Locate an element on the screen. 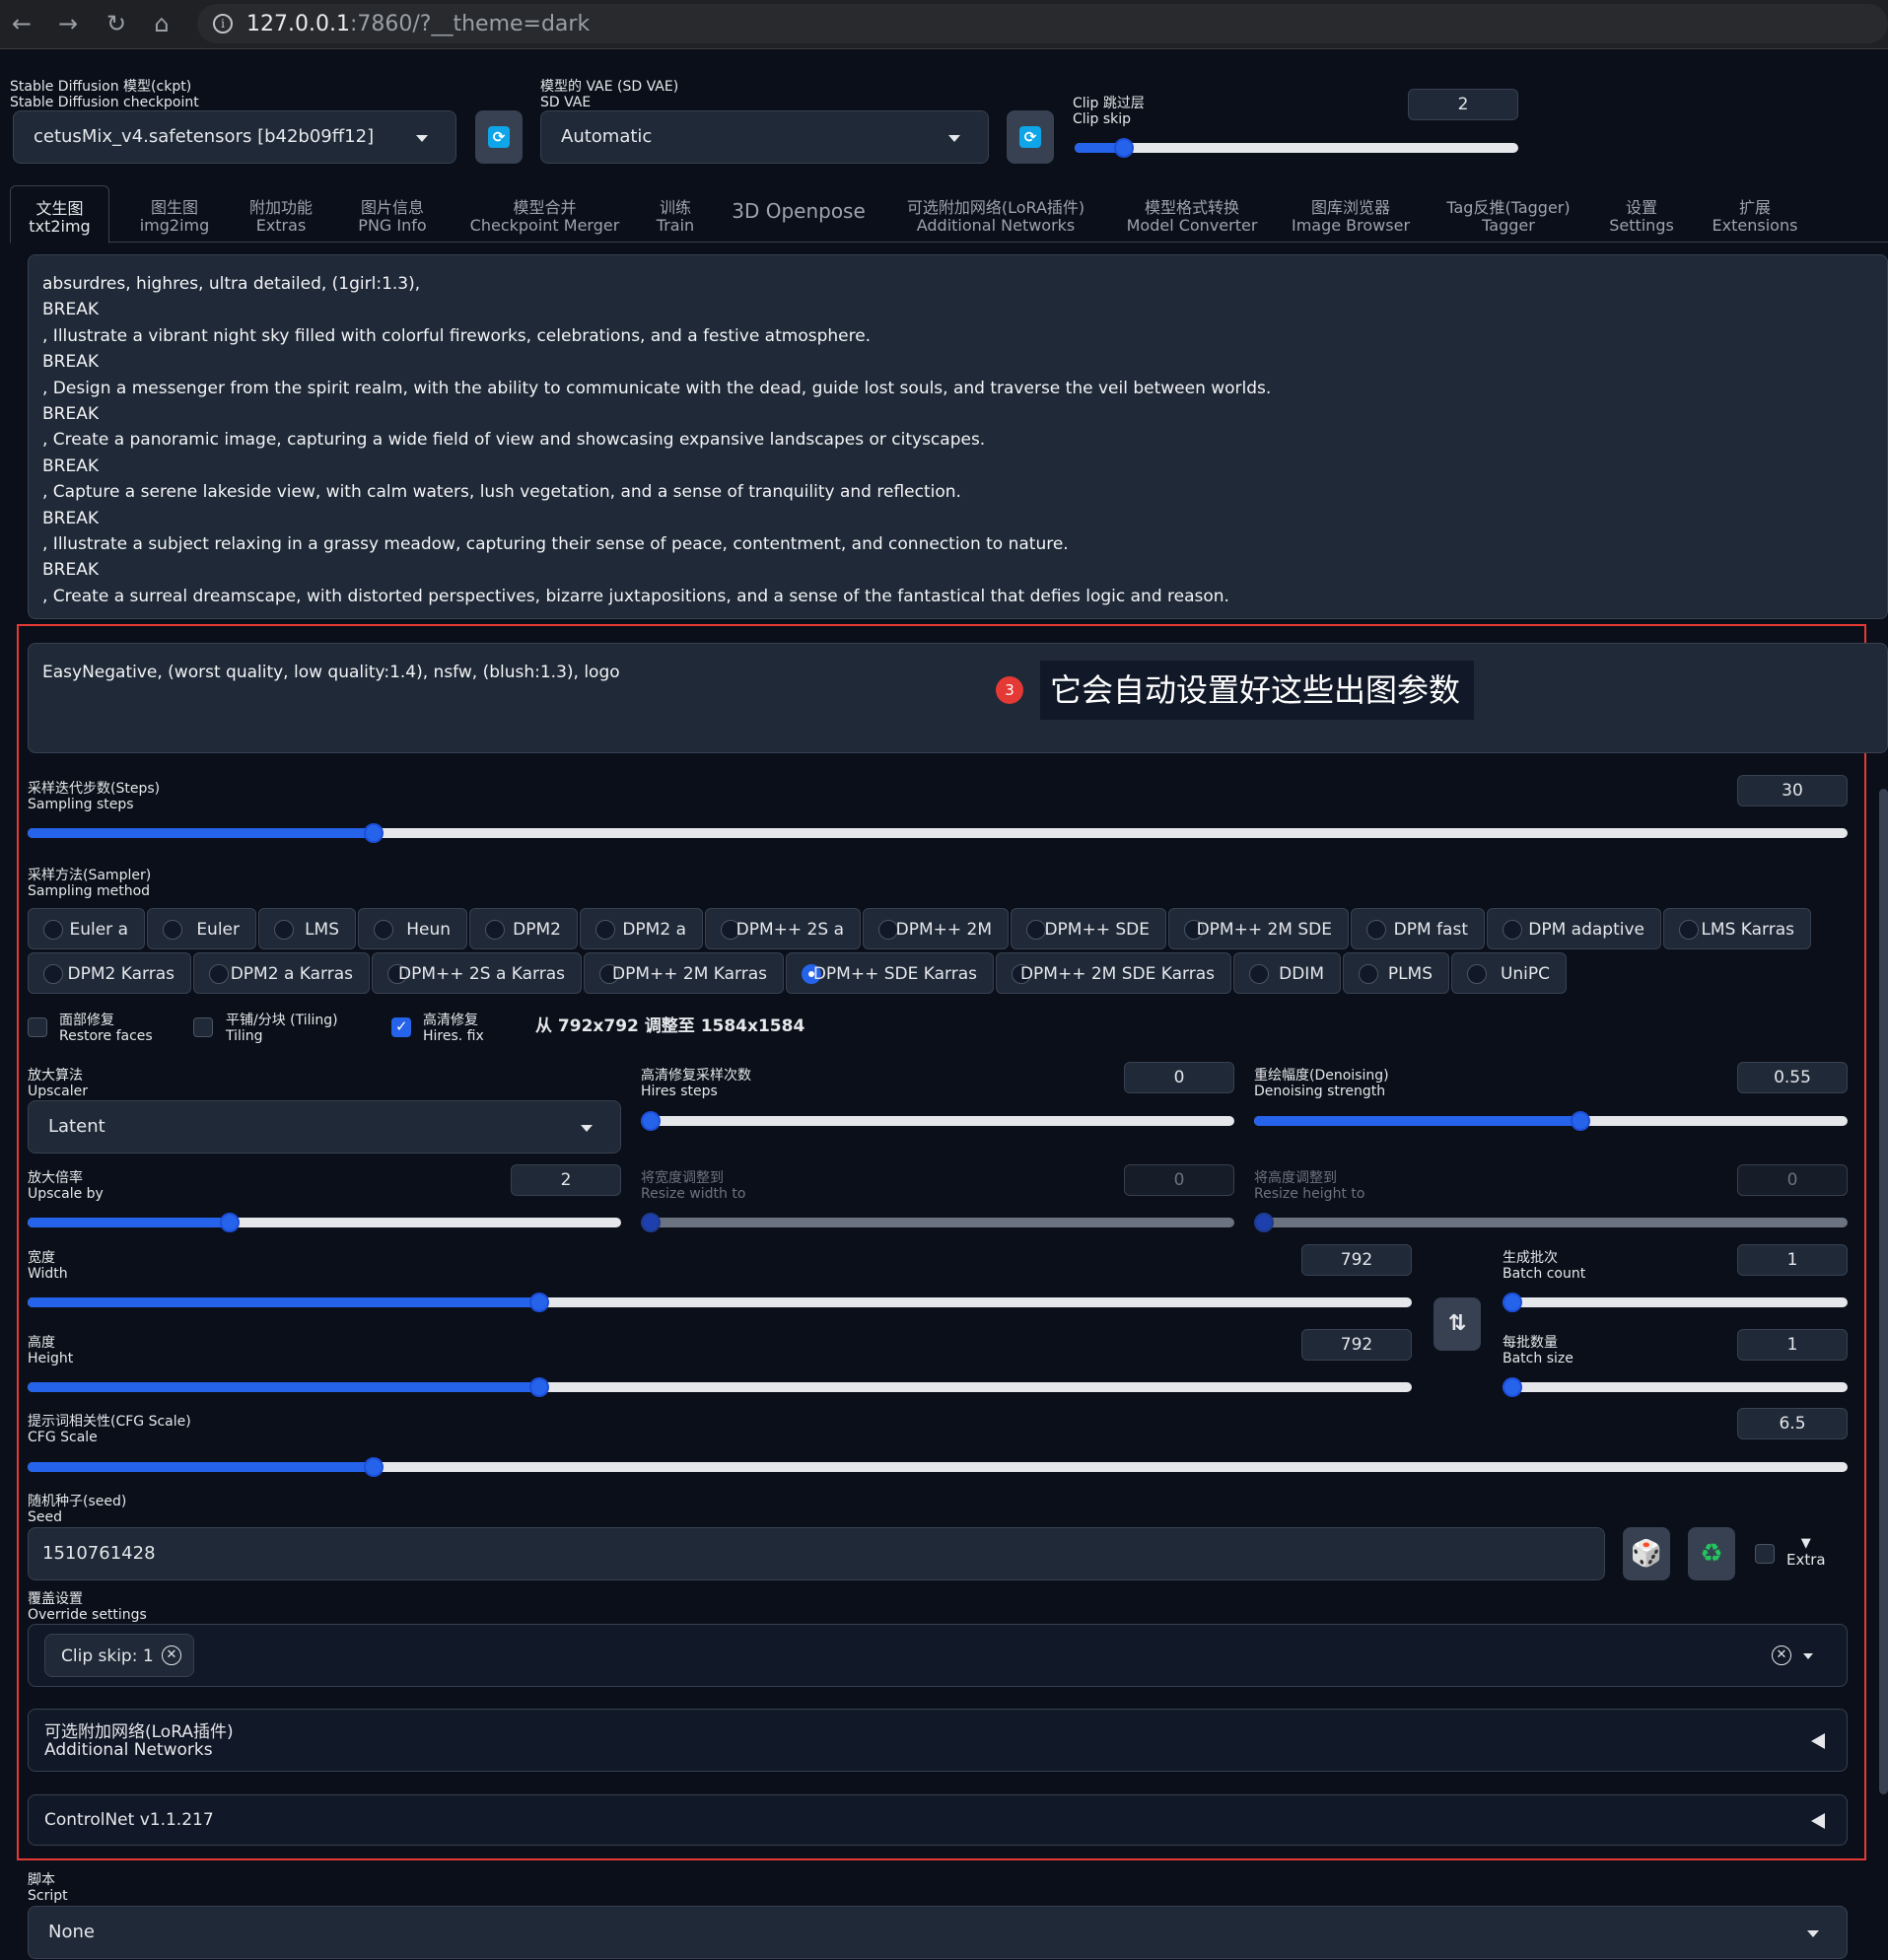 Image resolution: width=1888 pixels, height=1960 pixels. tab-img2img: 图生图 img2img is located at coordinates (174, 214).